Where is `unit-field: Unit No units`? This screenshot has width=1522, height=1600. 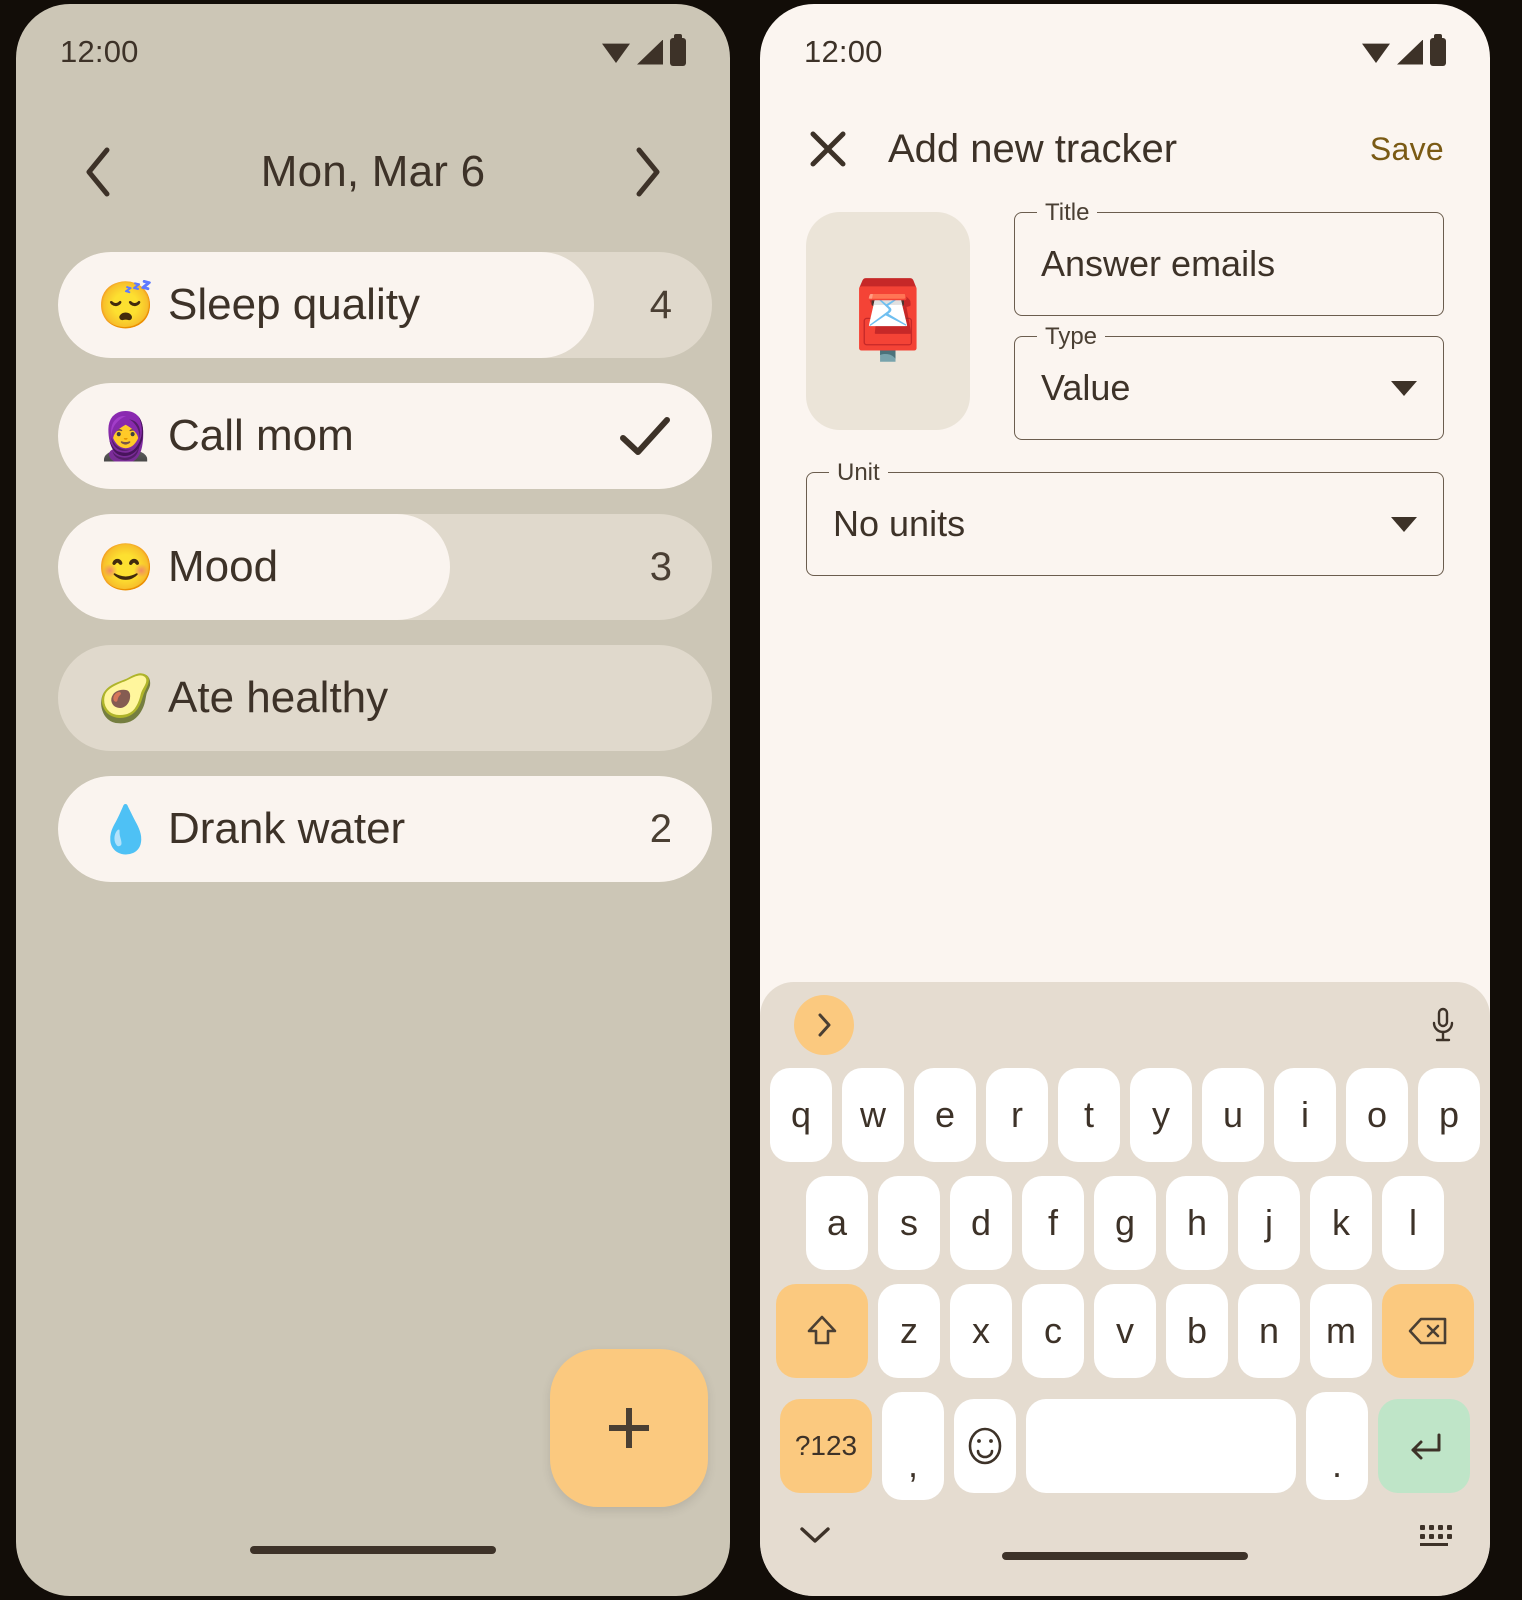
unit-field: Unit No units is located at coordinates (1125, 517).